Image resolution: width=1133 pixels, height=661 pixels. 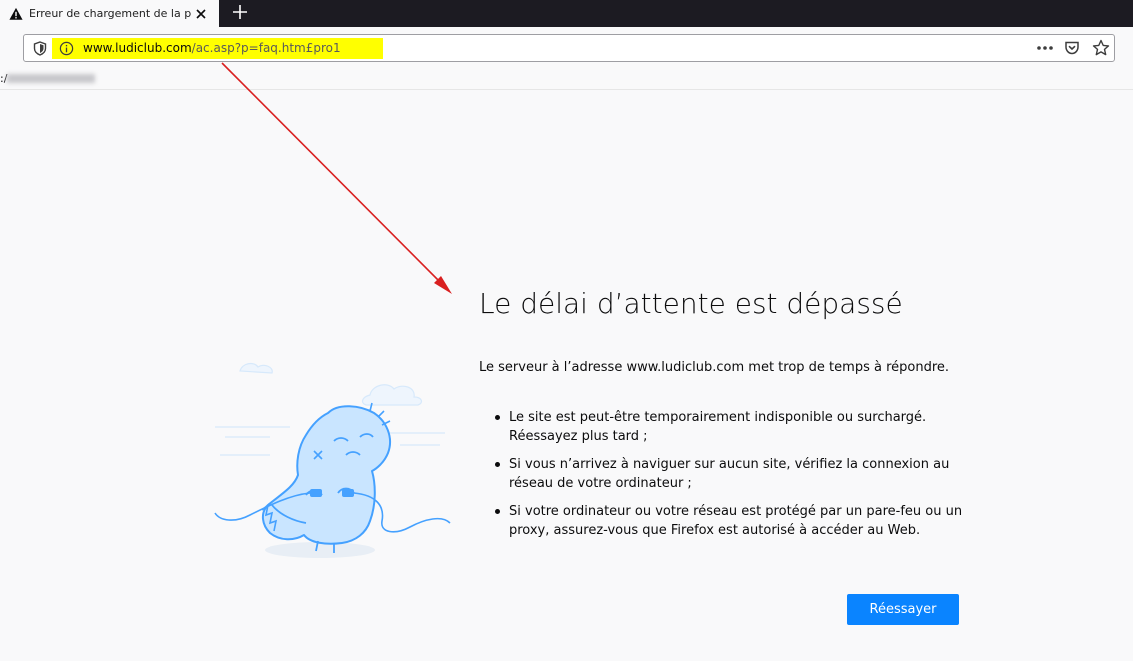 What do you see at coordinates (569, 48) in the screenshot?
I see `url-bar: www.ludiclub.com/ac.asp?p=faq.htm£pro1` at bounding box center [569, 48].